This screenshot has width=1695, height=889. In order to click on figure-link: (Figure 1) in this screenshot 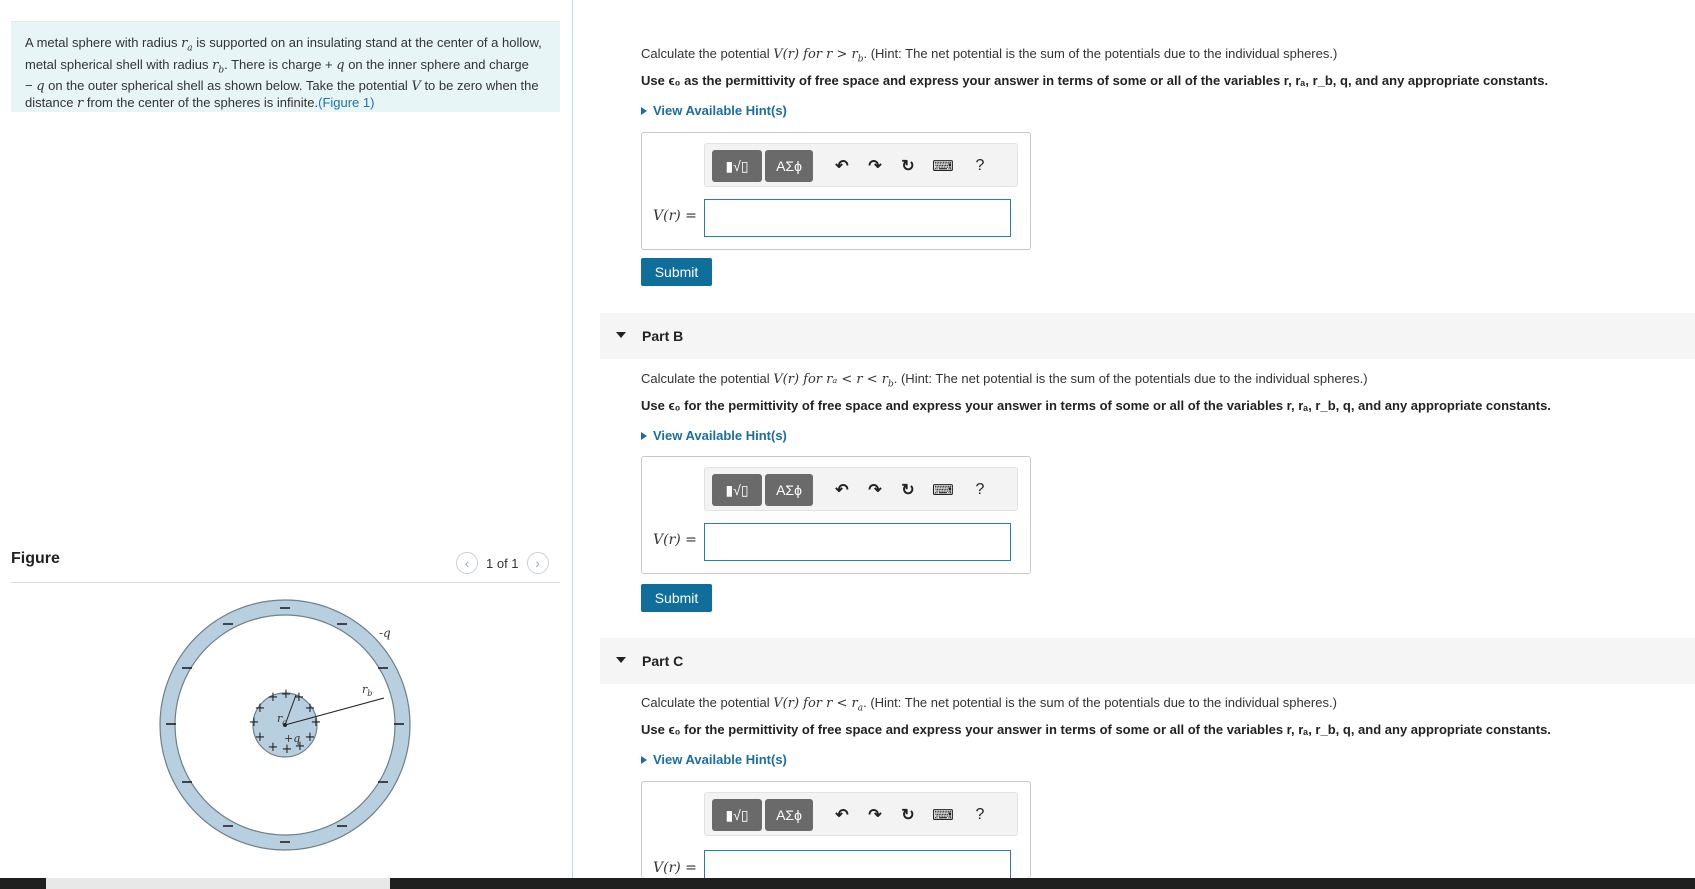, I will do `click(346, 102)`.